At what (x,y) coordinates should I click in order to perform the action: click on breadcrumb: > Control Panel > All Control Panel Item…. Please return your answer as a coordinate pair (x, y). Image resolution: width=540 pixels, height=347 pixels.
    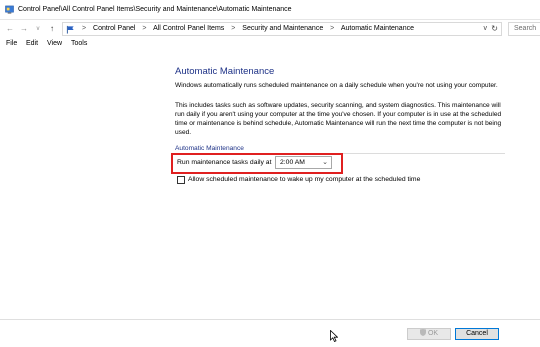
    Looking at the image, I should click on (245, 28).